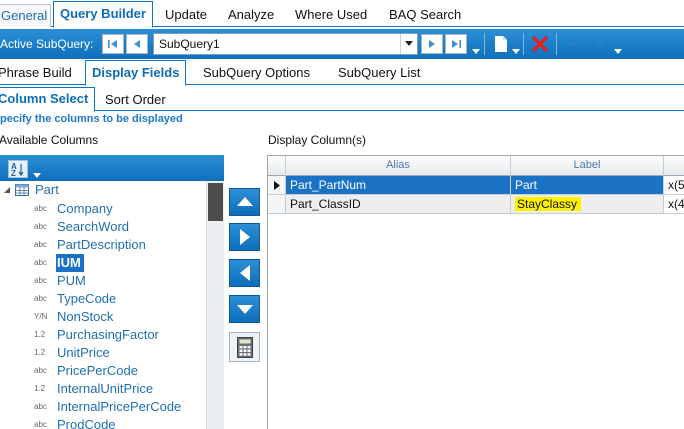 The image size is (684, 429). What do you see at coordinates (86, 209) in the screenshot?
I see `field-name-label: Company` at bounding box center [86, 209].